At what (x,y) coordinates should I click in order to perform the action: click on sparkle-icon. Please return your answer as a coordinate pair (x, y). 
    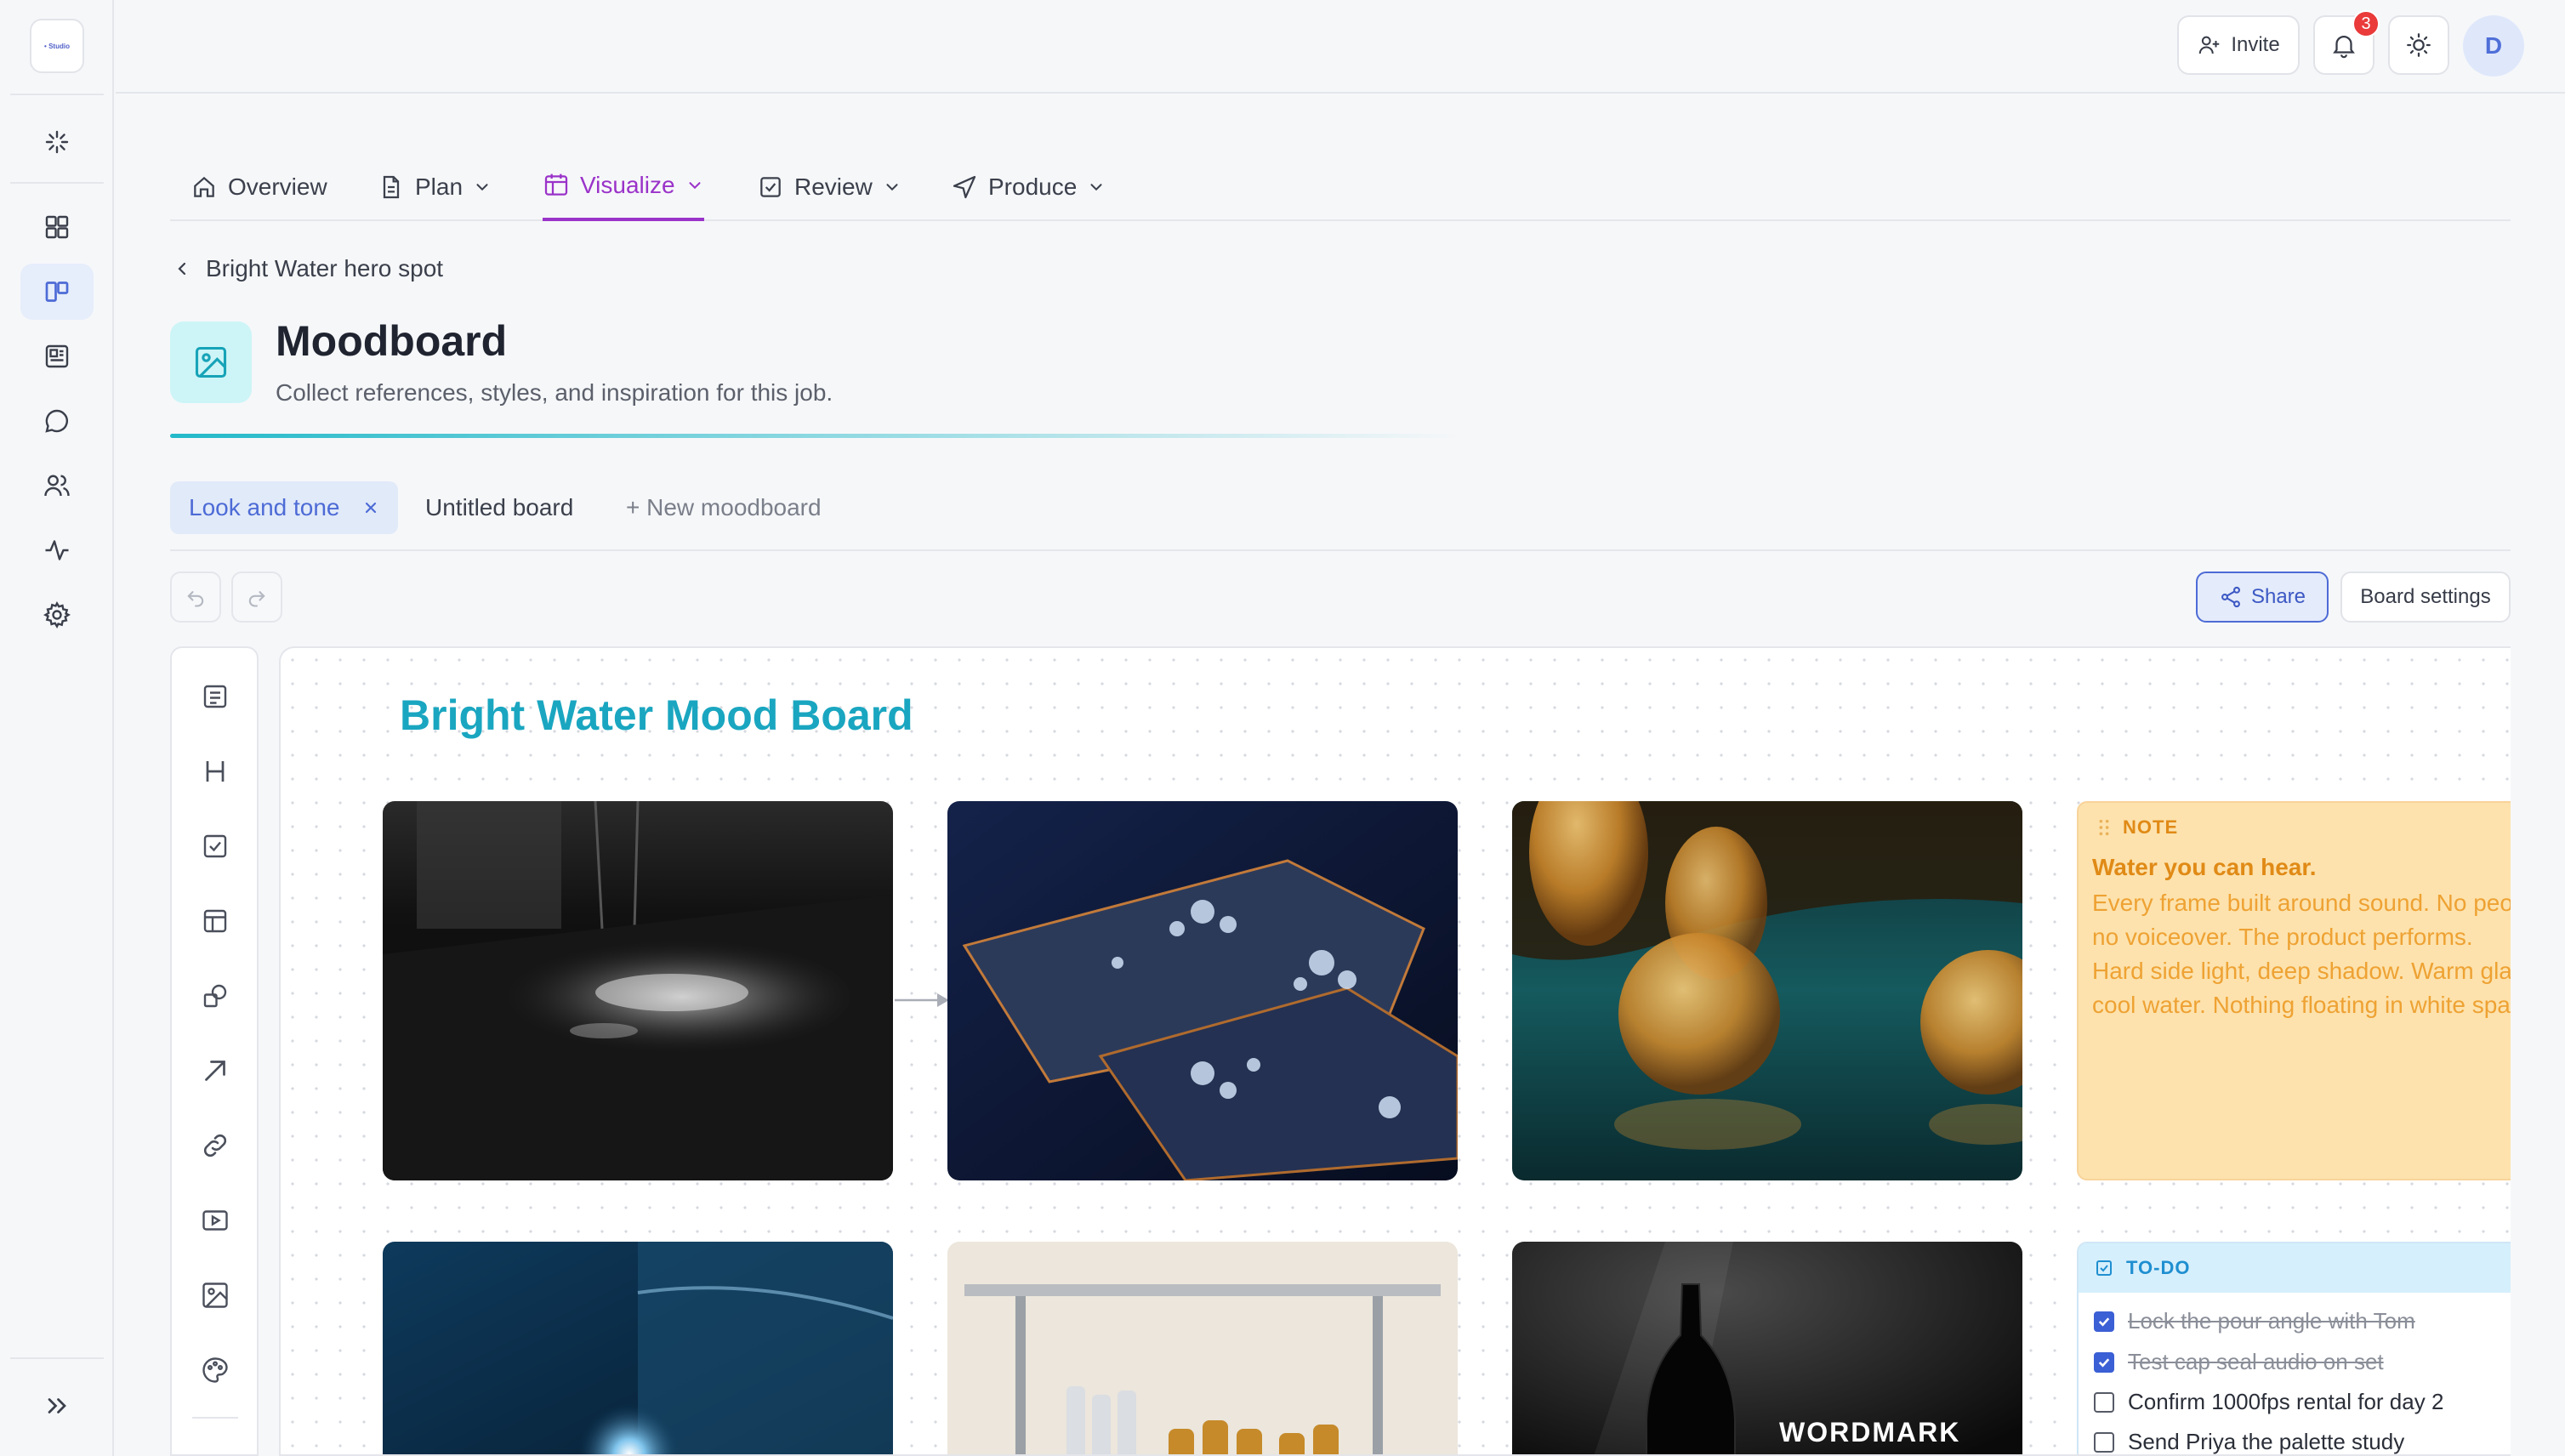
    Looking at the image, I should click on (57, 142).